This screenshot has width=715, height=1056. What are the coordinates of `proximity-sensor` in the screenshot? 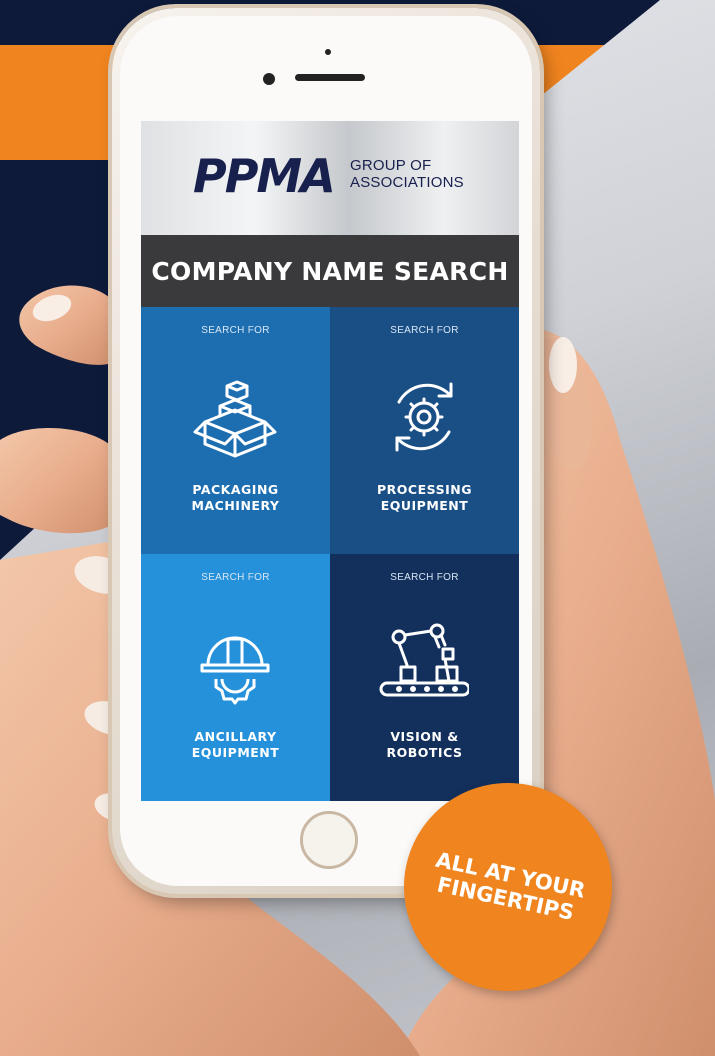 It's located at (328, 52).